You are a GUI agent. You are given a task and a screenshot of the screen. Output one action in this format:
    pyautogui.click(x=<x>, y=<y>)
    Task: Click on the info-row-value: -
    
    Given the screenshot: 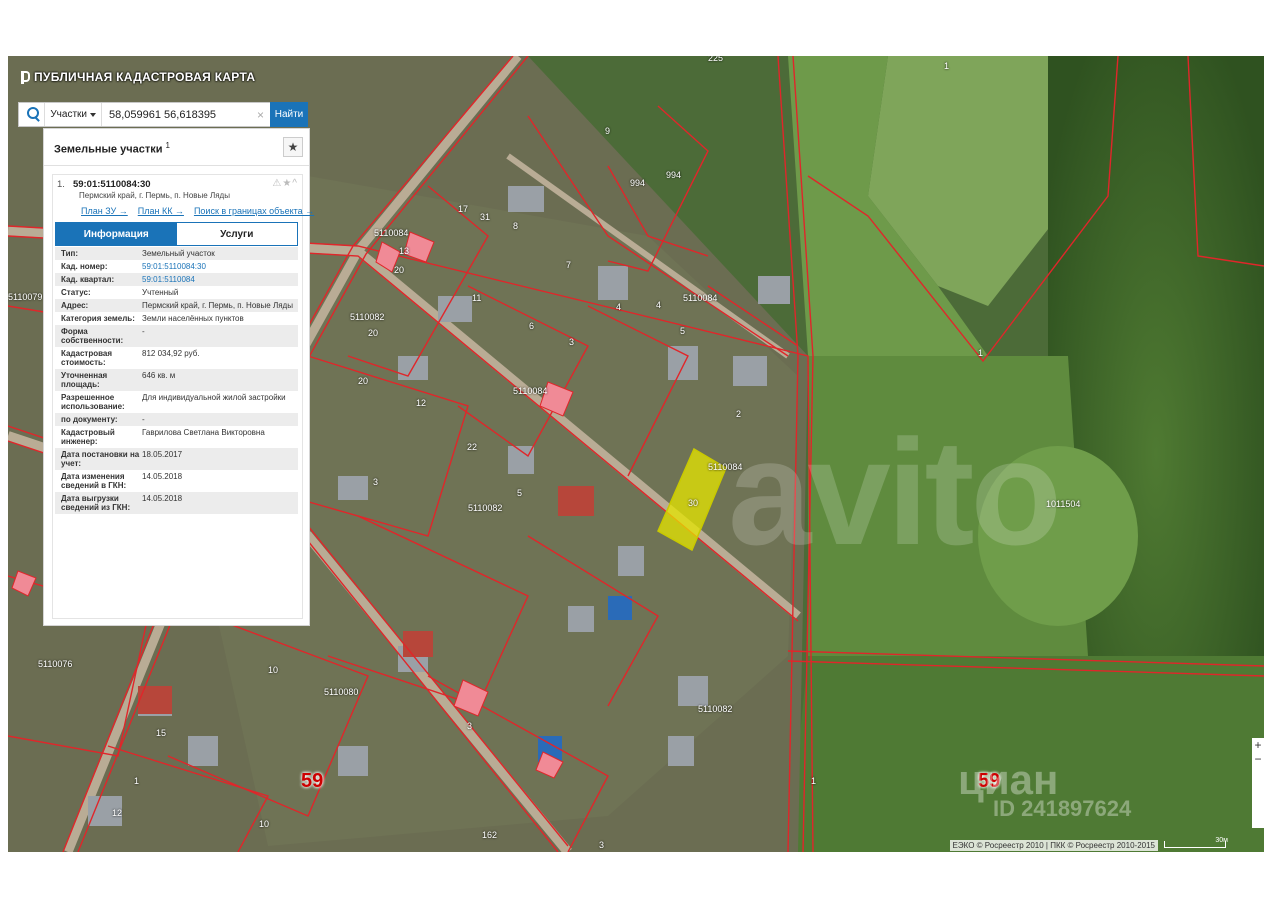 What is the action you would take?
    pyautogui.click(x=143, y=419)
    